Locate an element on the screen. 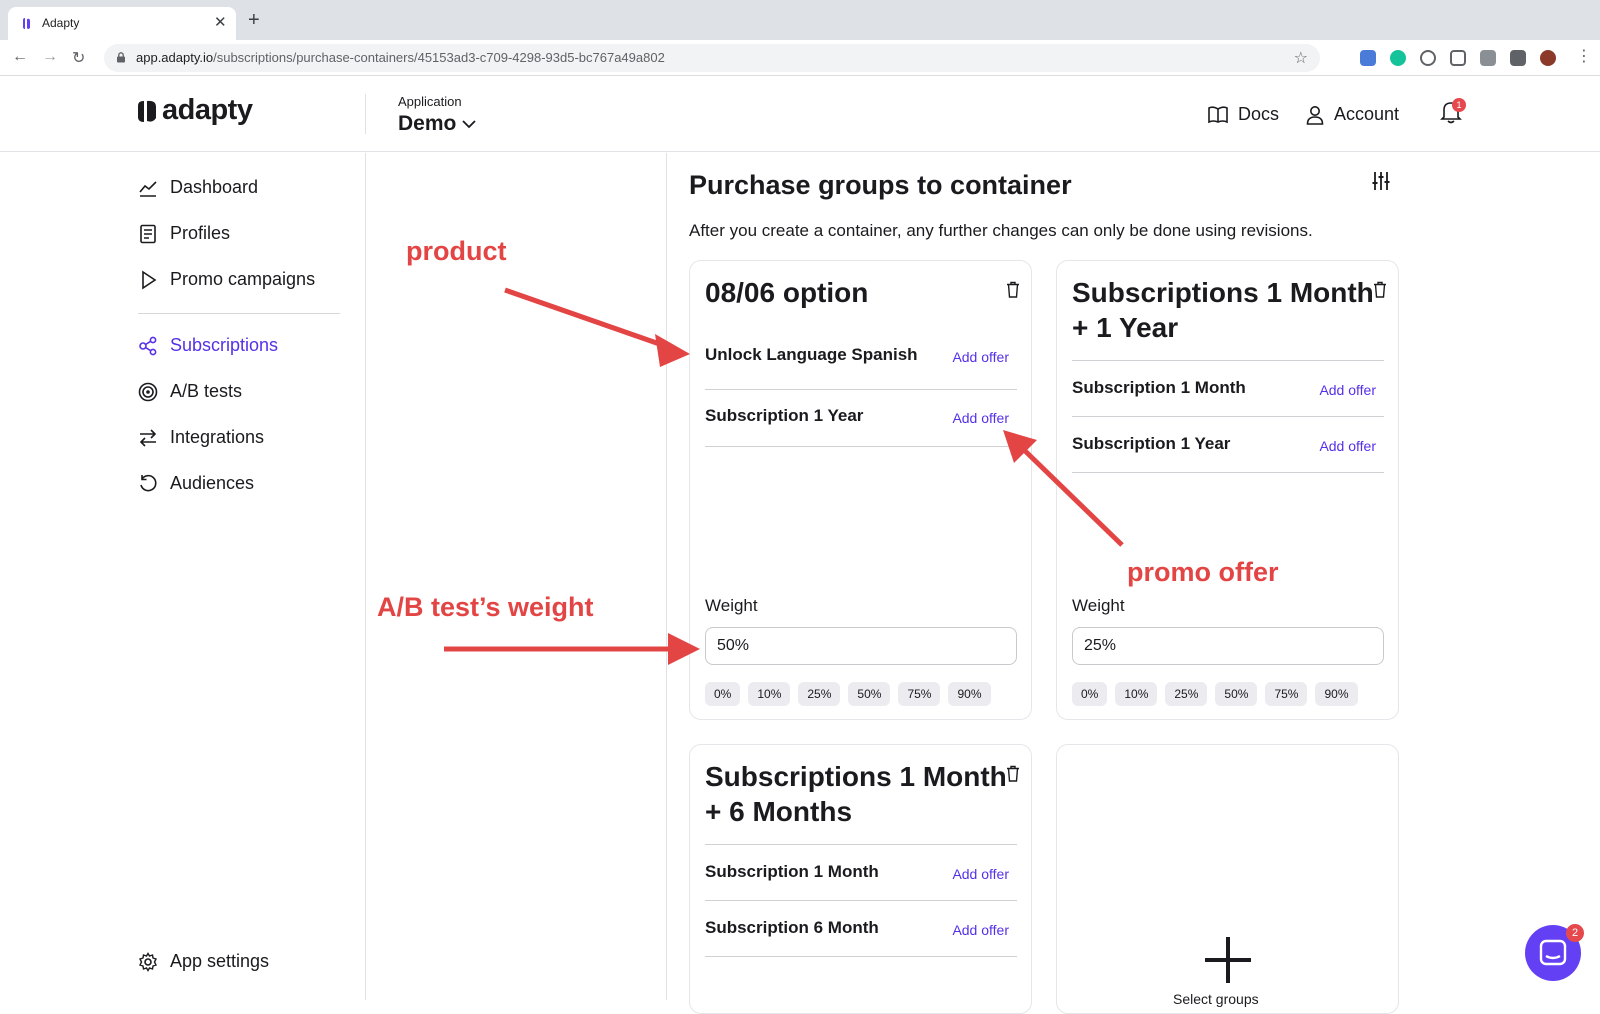  card-title: Subscriptions 1 Month + 1 Year is located at coordinates (1223, 310).